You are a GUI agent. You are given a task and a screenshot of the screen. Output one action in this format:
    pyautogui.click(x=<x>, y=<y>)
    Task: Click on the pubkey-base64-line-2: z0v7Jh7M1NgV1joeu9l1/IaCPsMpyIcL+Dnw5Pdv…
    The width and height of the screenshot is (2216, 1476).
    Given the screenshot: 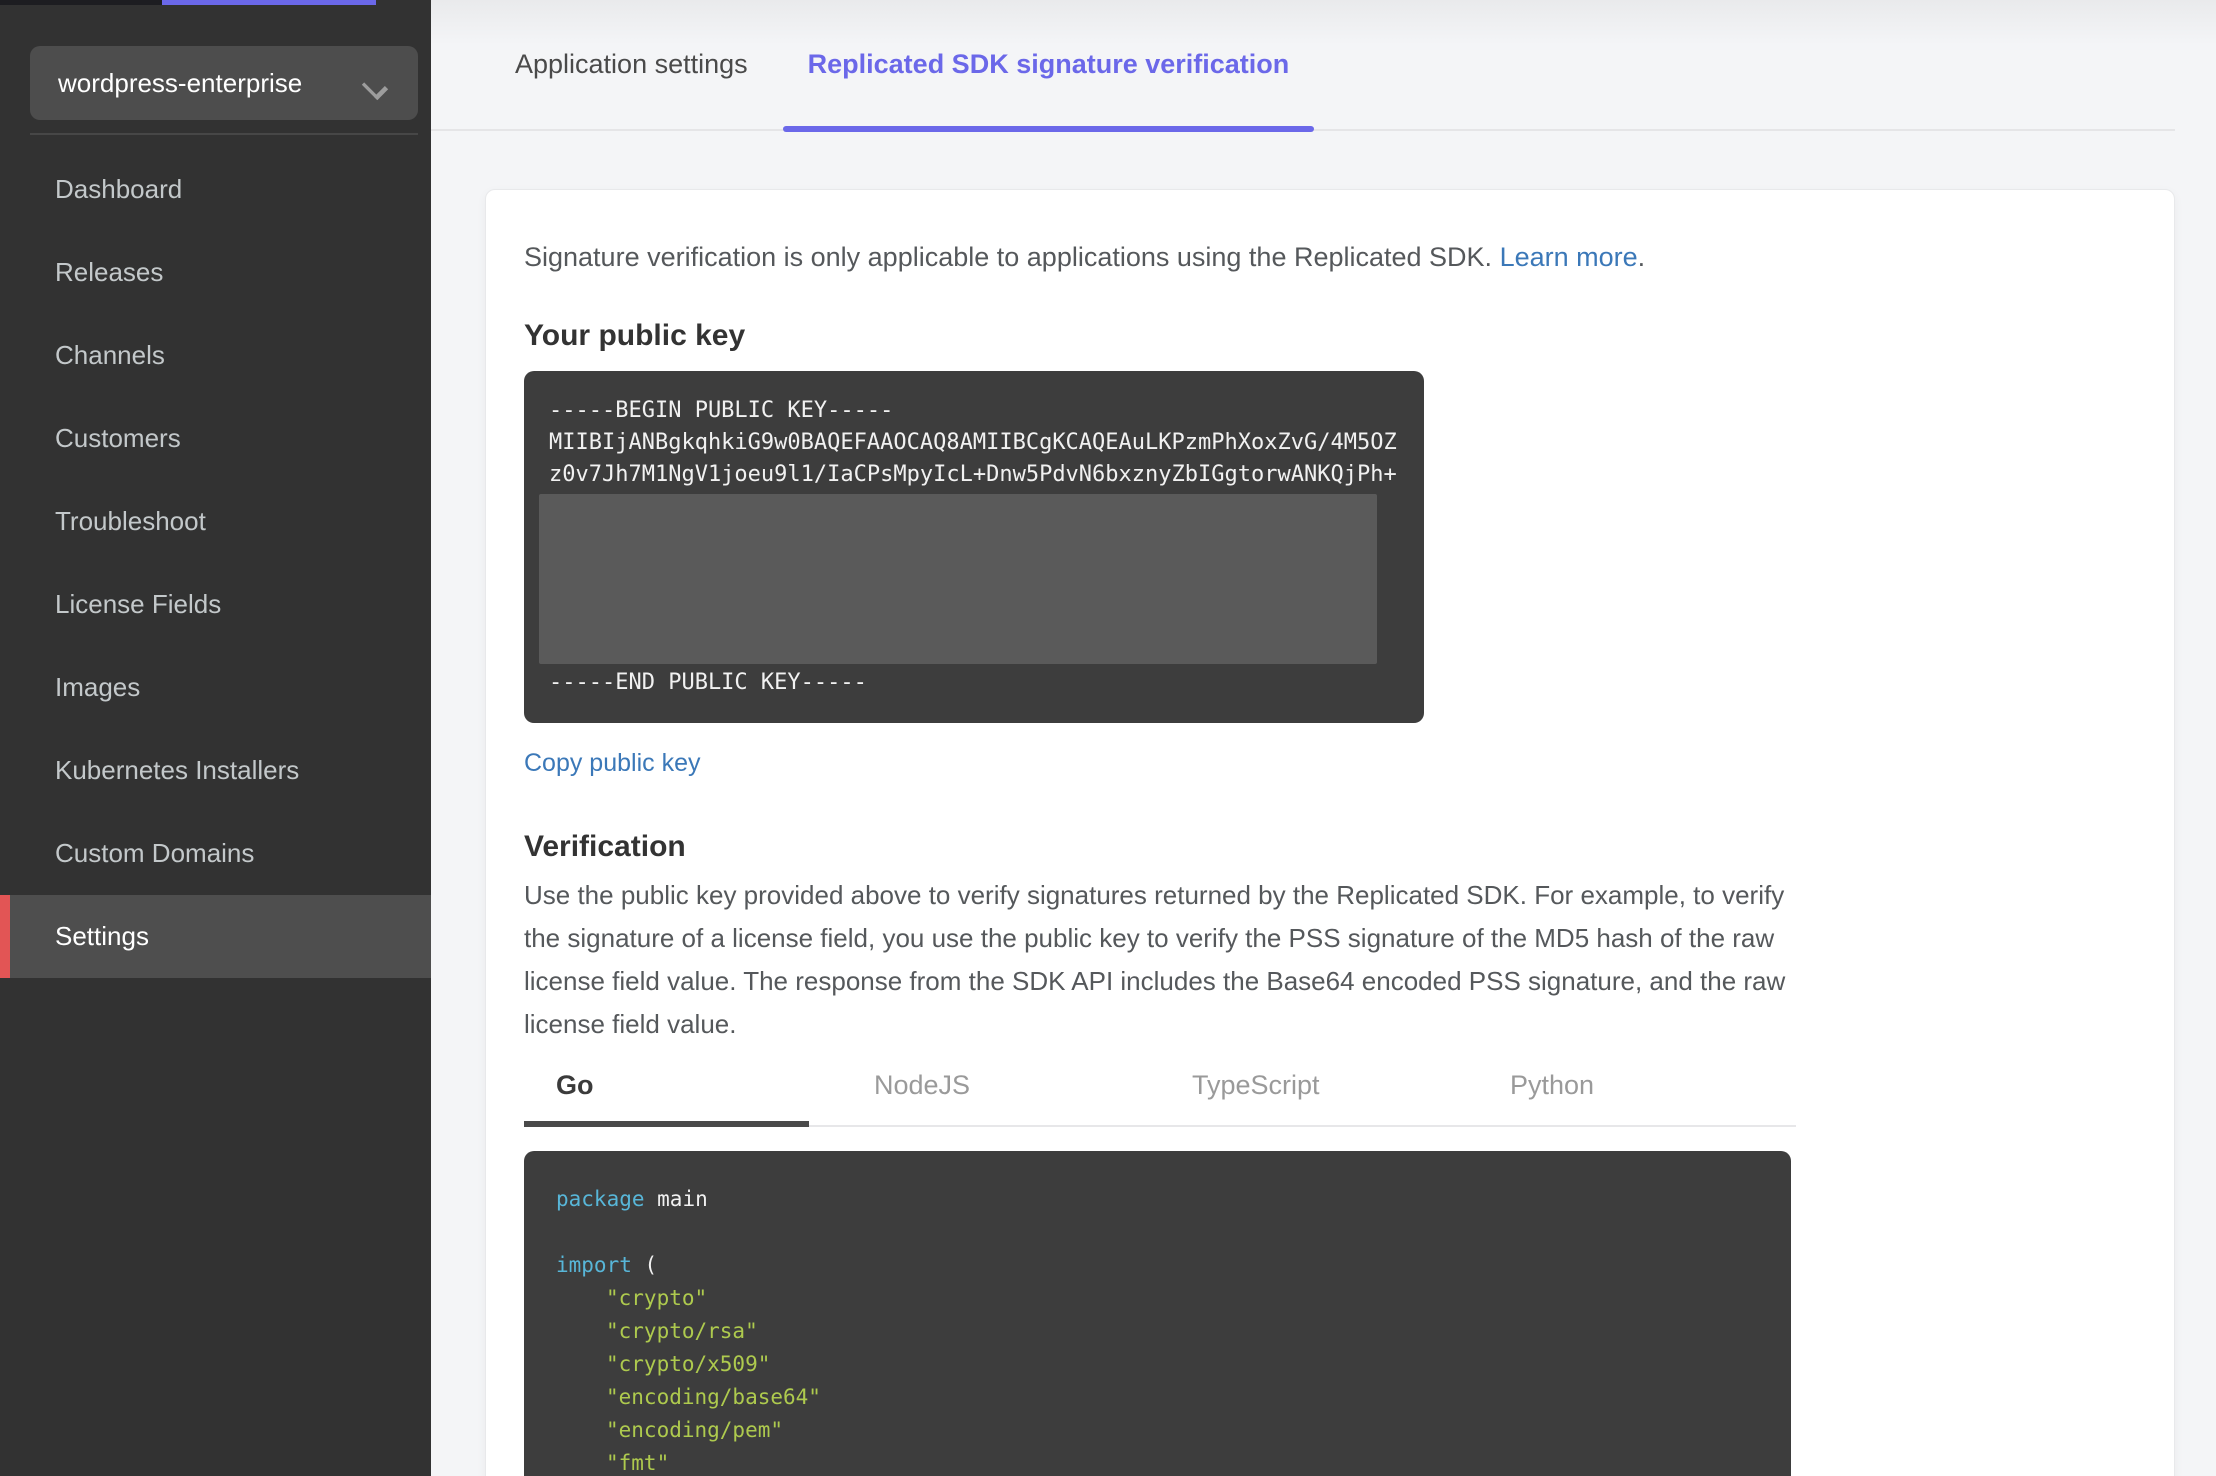 What is the action you would take?
    pyautogui.click(x=973, y=474)
    